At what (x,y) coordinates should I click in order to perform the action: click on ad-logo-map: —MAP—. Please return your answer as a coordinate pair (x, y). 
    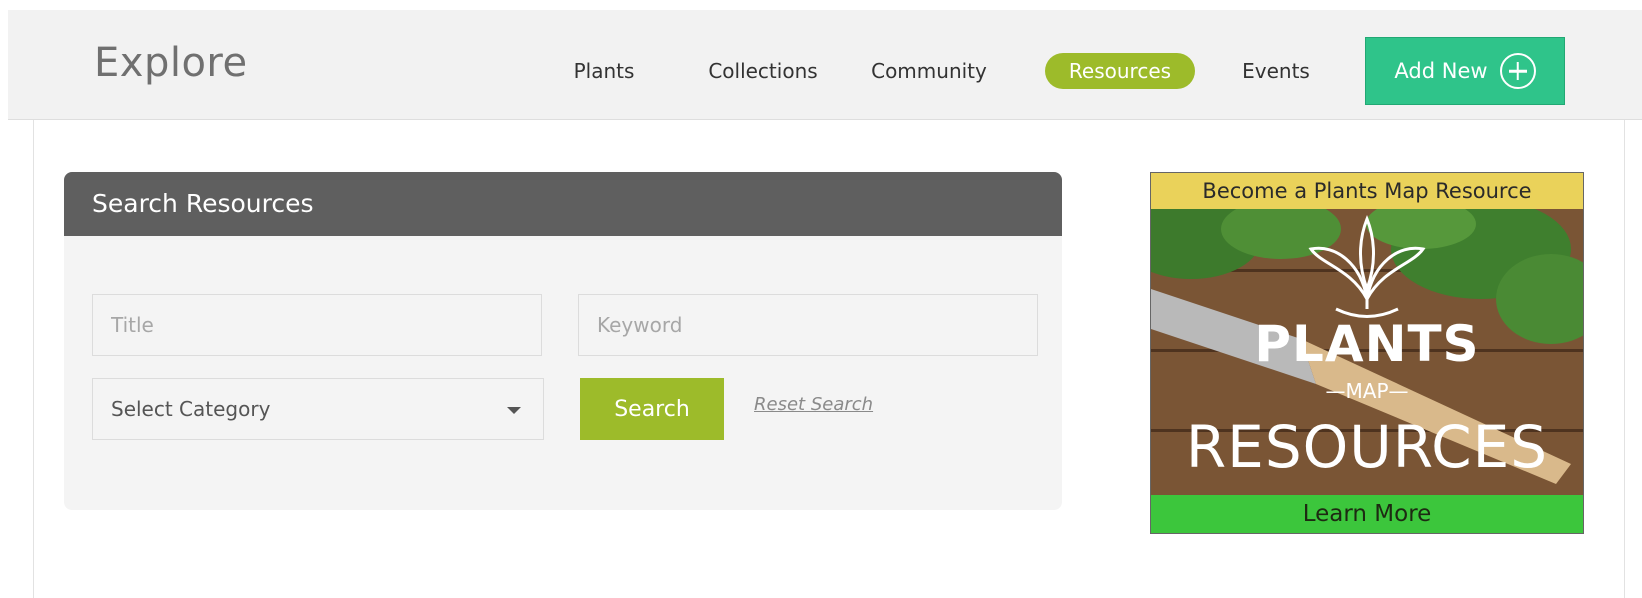
    Looking at the image, I should click on (1367, 391).